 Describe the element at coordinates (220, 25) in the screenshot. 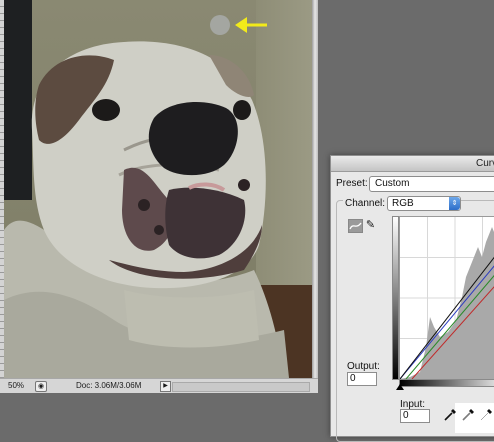

I see `gray-sample-spot` at that location.